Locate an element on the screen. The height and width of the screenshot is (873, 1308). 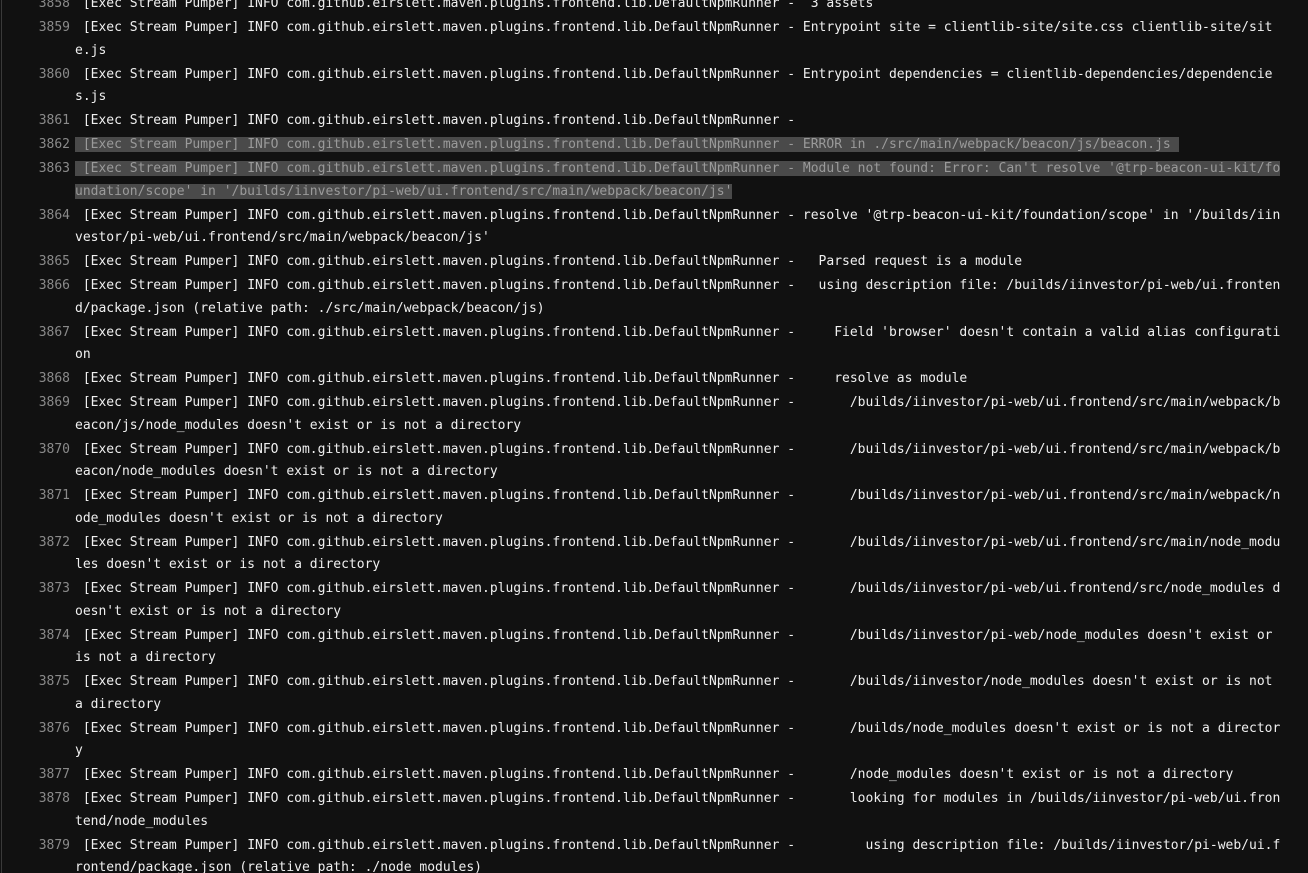
line-number: 3874 is located at coordinates (36, 636).